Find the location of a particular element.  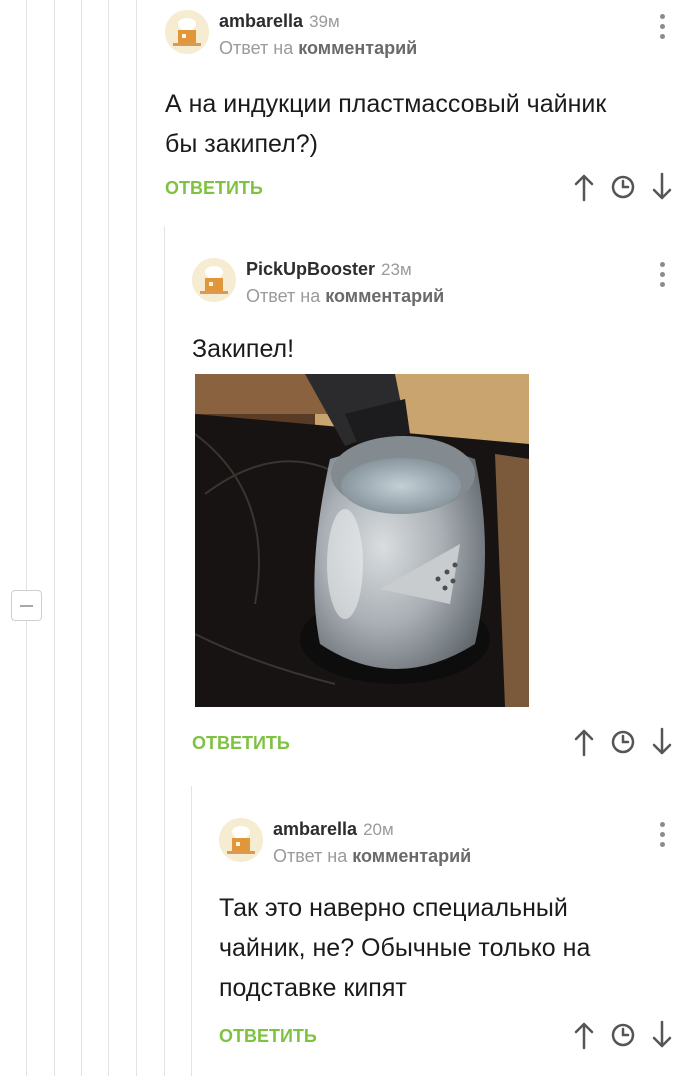

comment-header: ambarella 39м Ответ на комментарий is located at coordinates (432, 32).